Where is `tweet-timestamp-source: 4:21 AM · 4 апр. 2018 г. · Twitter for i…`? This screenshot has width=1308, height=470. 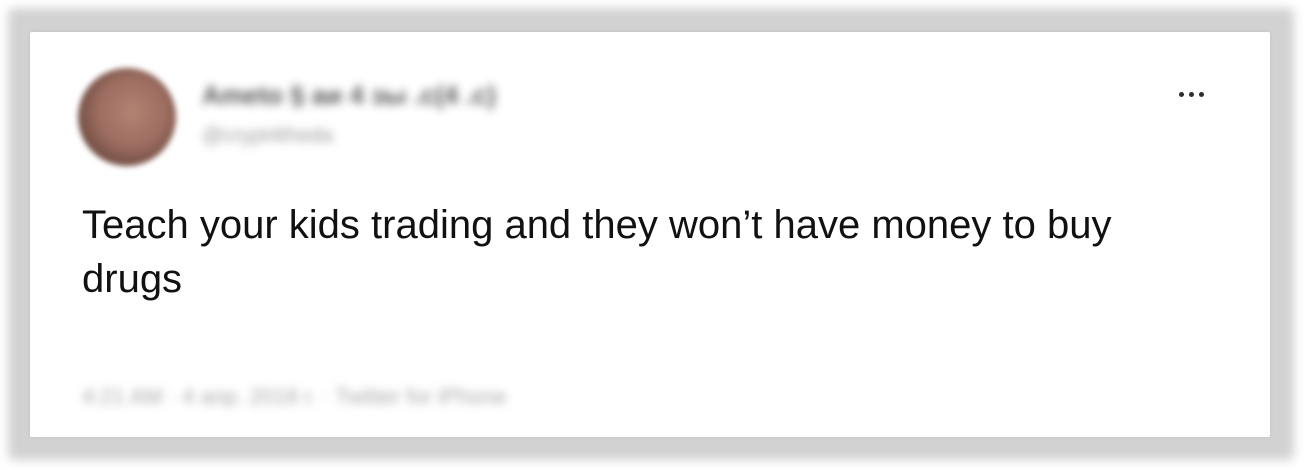 tweet-timestamp-source: 4:21 AM · 4 апр. 2018 г. · Twitter for i… is located at coordinates (294, 397).